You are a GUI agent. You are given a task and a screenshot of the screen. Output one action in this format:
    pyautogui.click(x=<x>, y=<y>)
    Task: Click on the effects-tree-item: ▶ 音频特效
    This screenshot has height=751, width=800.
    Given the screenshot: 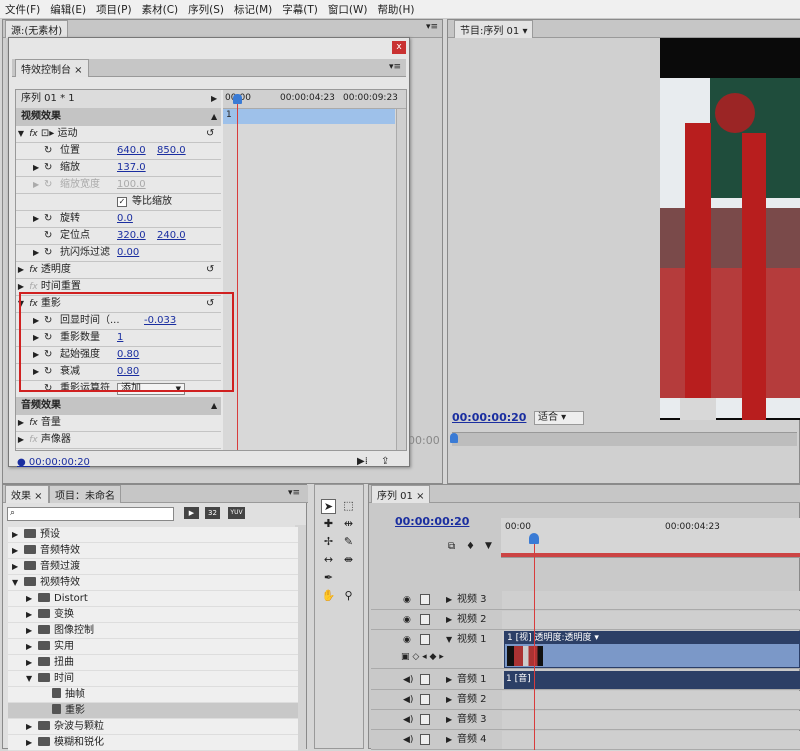 What is the action you would take?
    pyautogui.click(x=153, y=551)
    